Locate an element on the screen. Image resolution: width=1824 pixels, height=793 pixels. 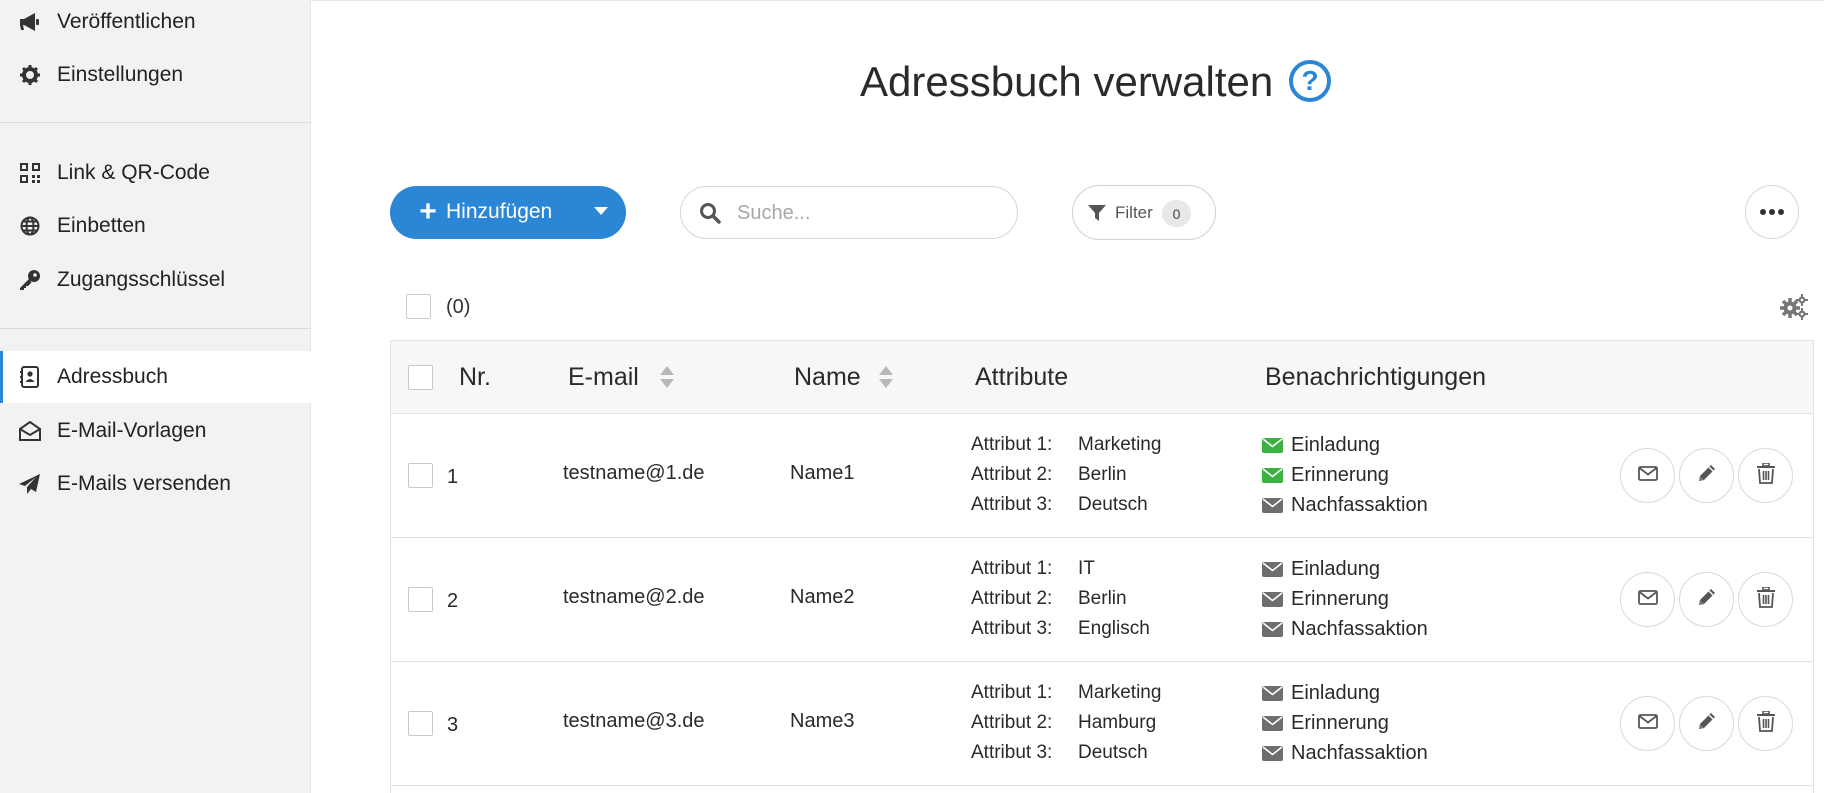
more-options-button is located at coordinates (1772, 212).